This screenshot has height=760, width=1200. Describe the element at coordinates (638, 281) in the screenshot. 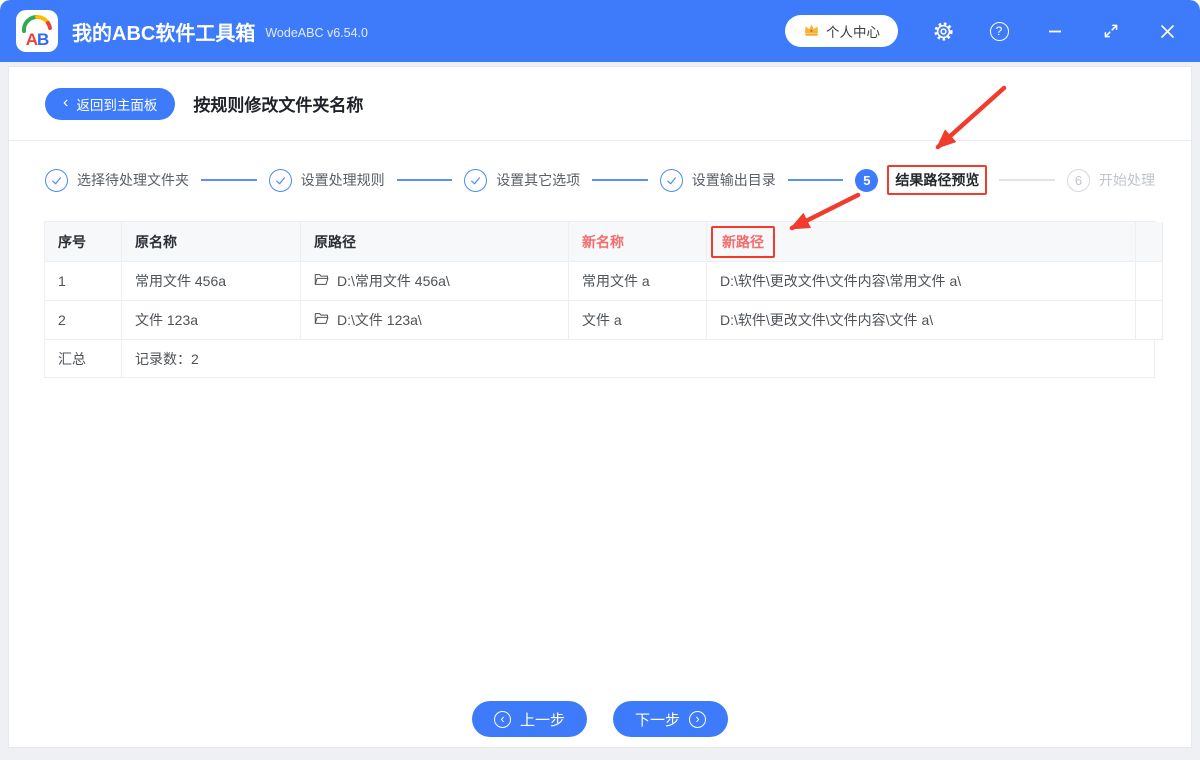

I see `row1-new-name: 常用文件 a` at that location.